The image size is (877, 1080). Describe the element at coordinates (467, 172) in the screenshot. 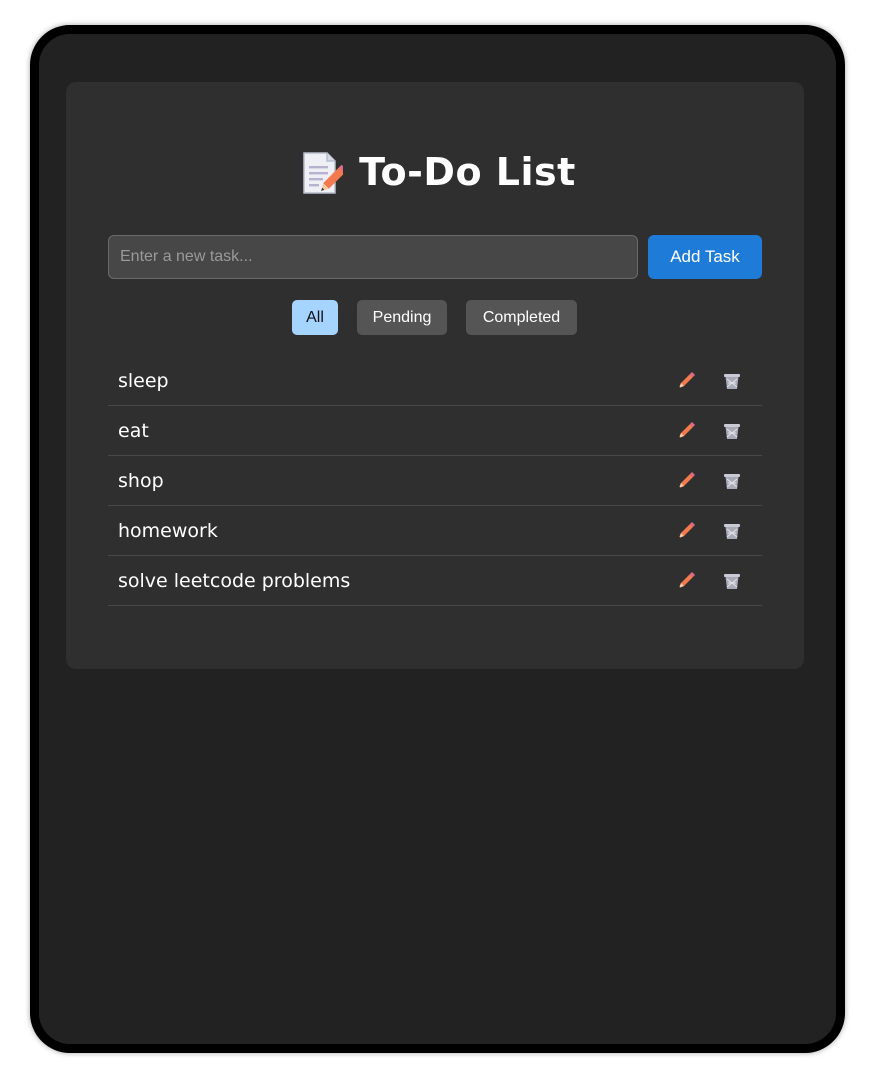

I see `title-text: To-Do List` at that location.